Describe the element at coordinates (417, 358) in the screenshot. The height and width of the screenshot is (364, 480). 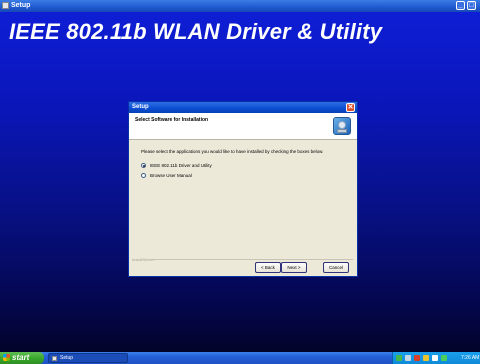
I see `security-icon` at that location.